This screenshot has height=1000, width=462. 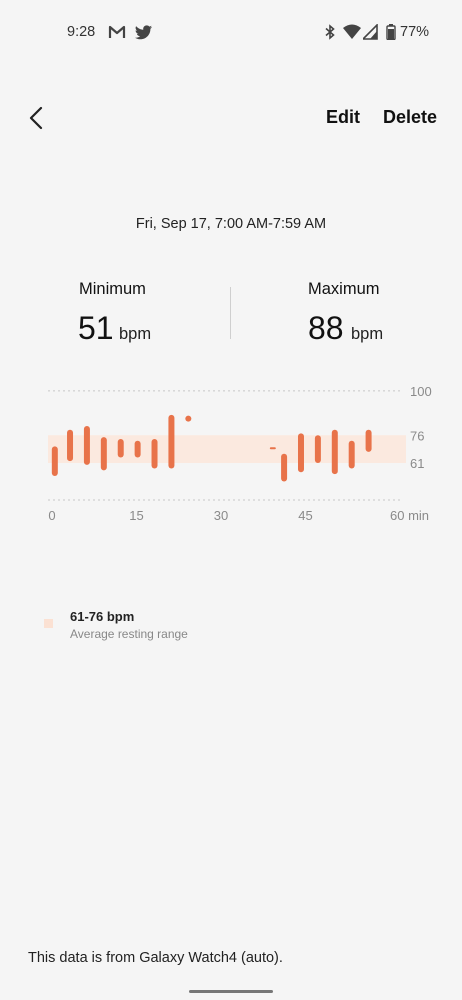 I want to click on top-bar: Edit Delete, so click(x=231, y=118).